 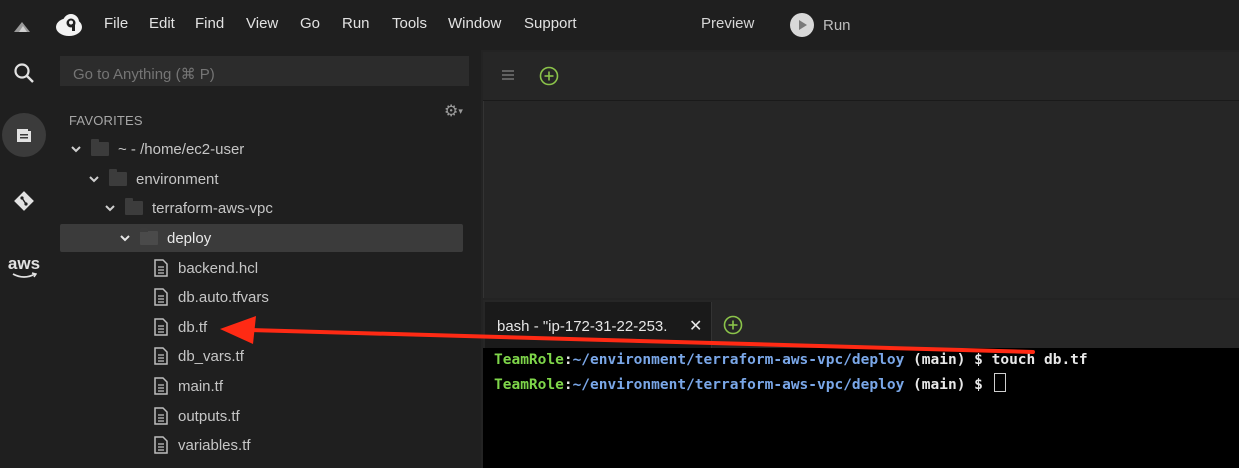 What do you see at coordinates (508, 75) in the screenshot?
I see `hamburger-menu-icon` at bounding box center [508, 75].